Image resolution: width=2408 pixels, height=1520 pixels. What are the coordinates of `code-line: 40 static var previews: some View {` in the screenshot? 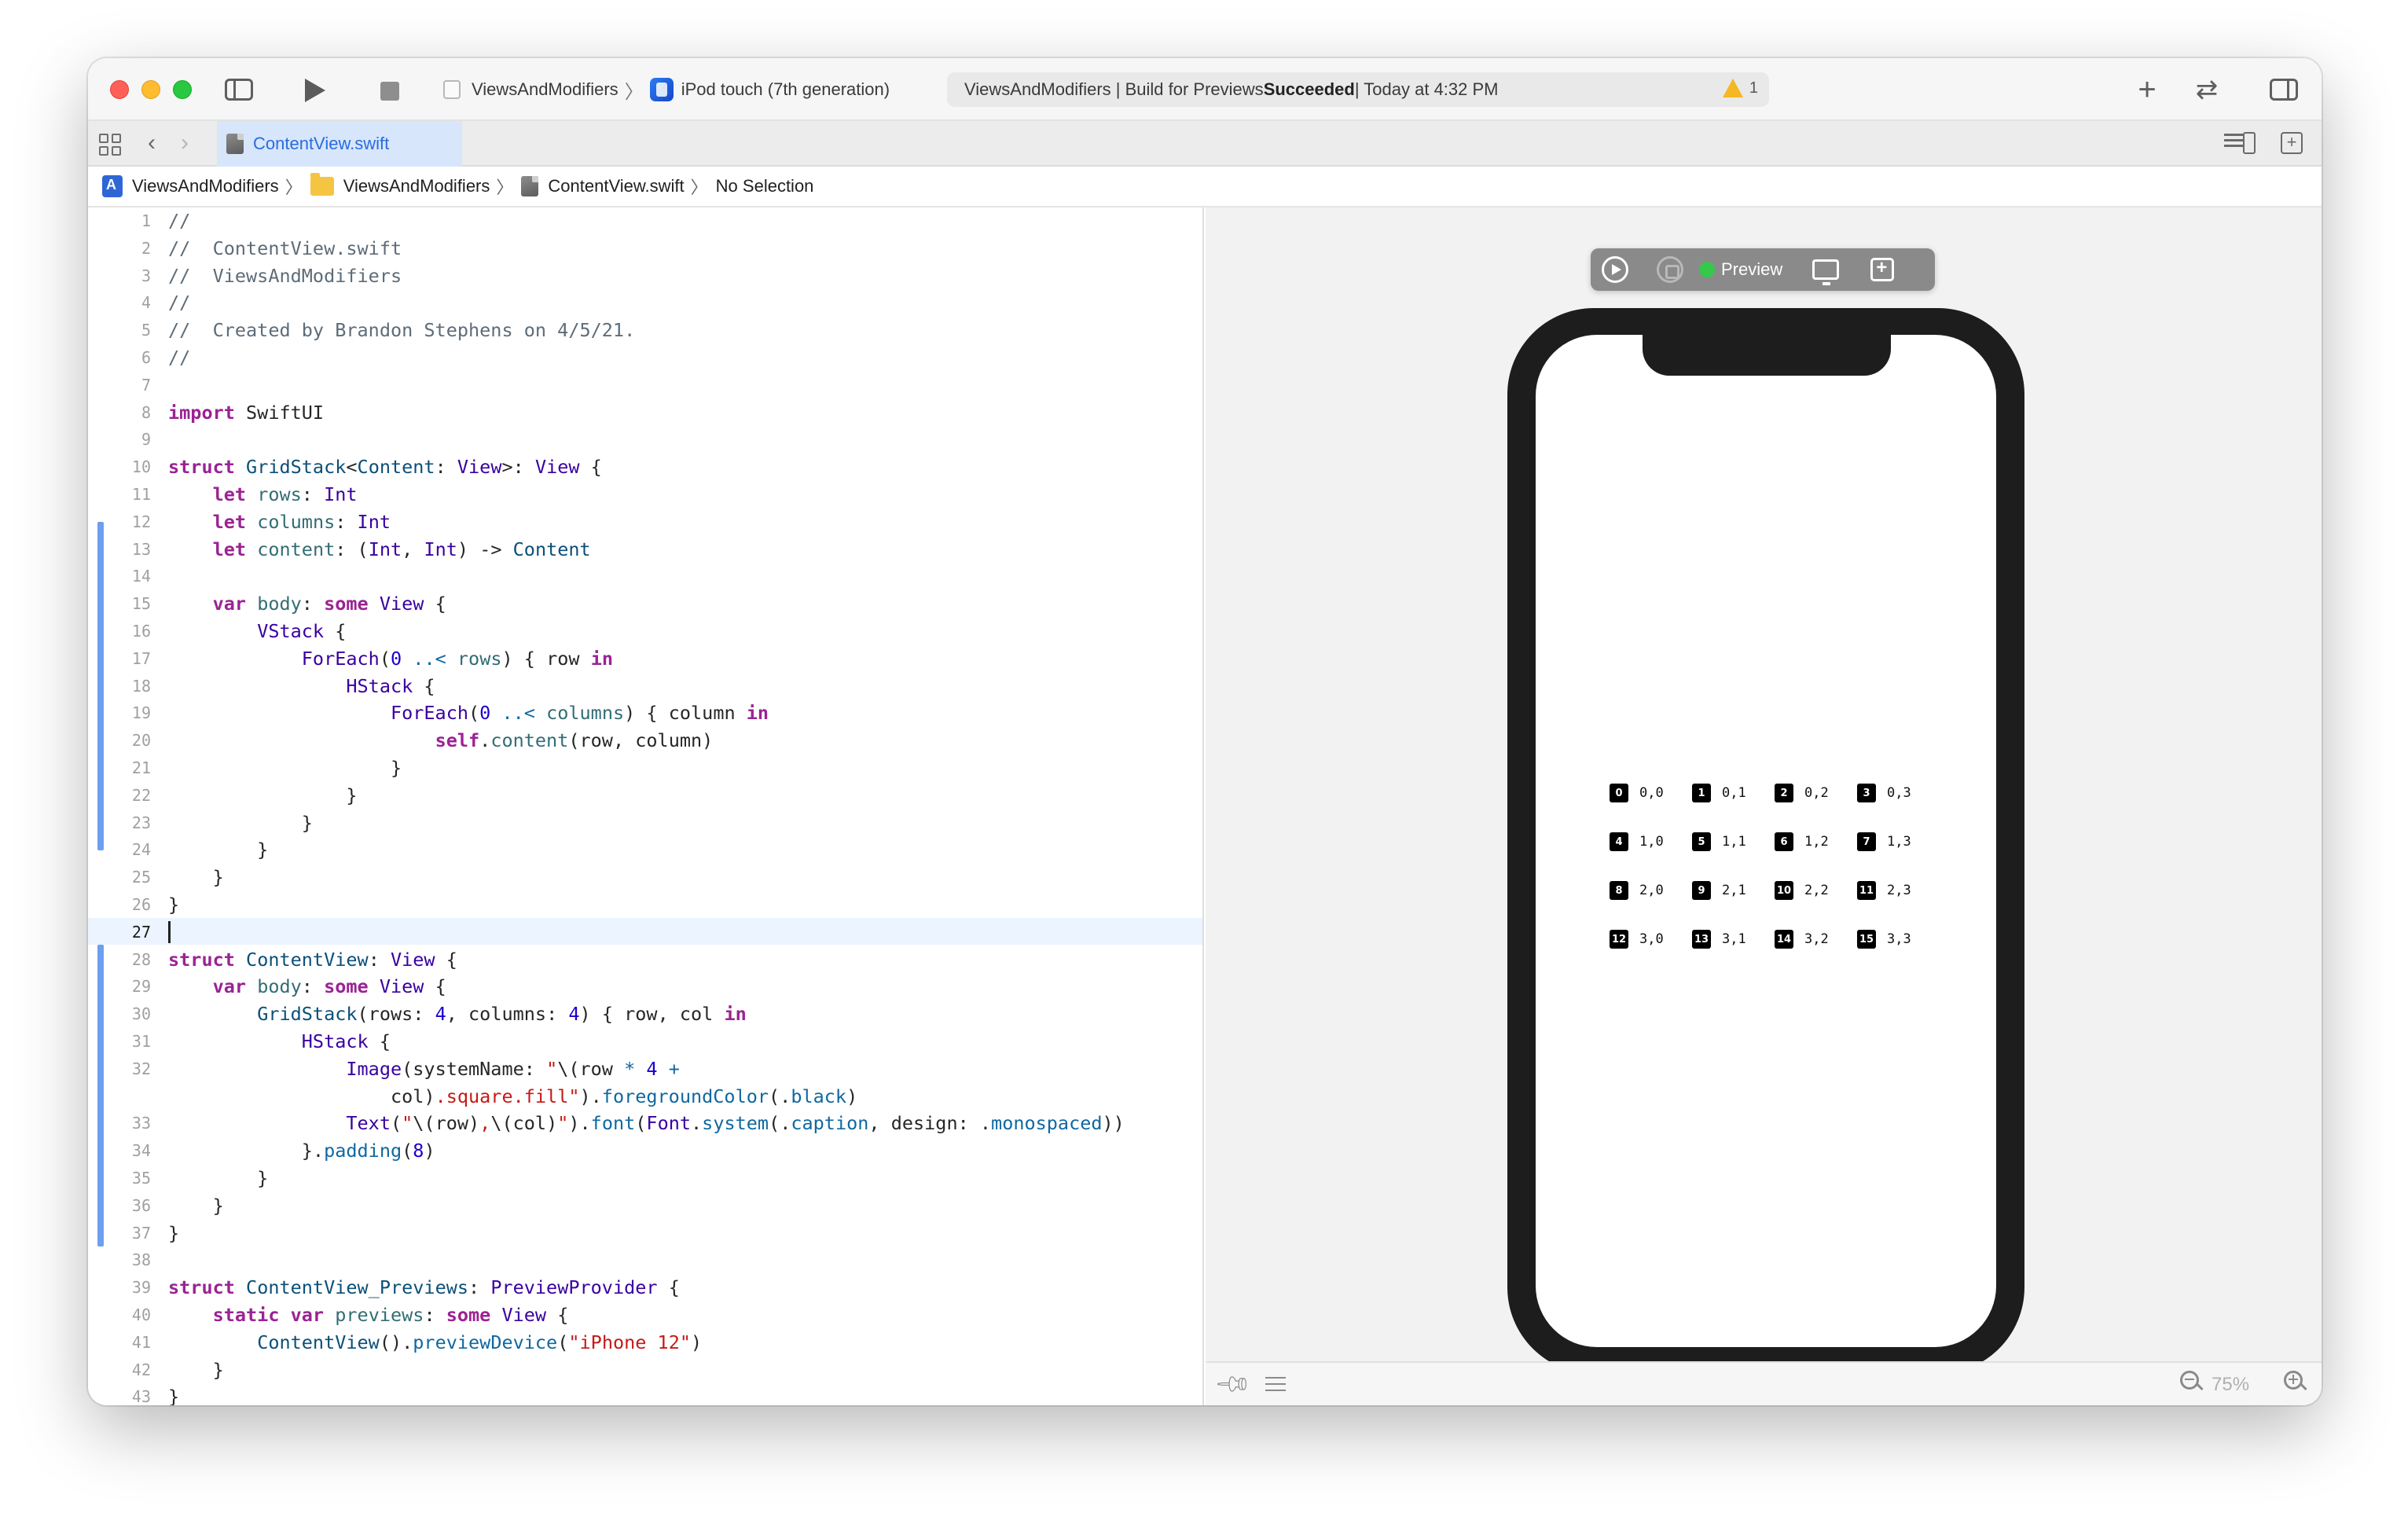 It's located at (645, 1315).